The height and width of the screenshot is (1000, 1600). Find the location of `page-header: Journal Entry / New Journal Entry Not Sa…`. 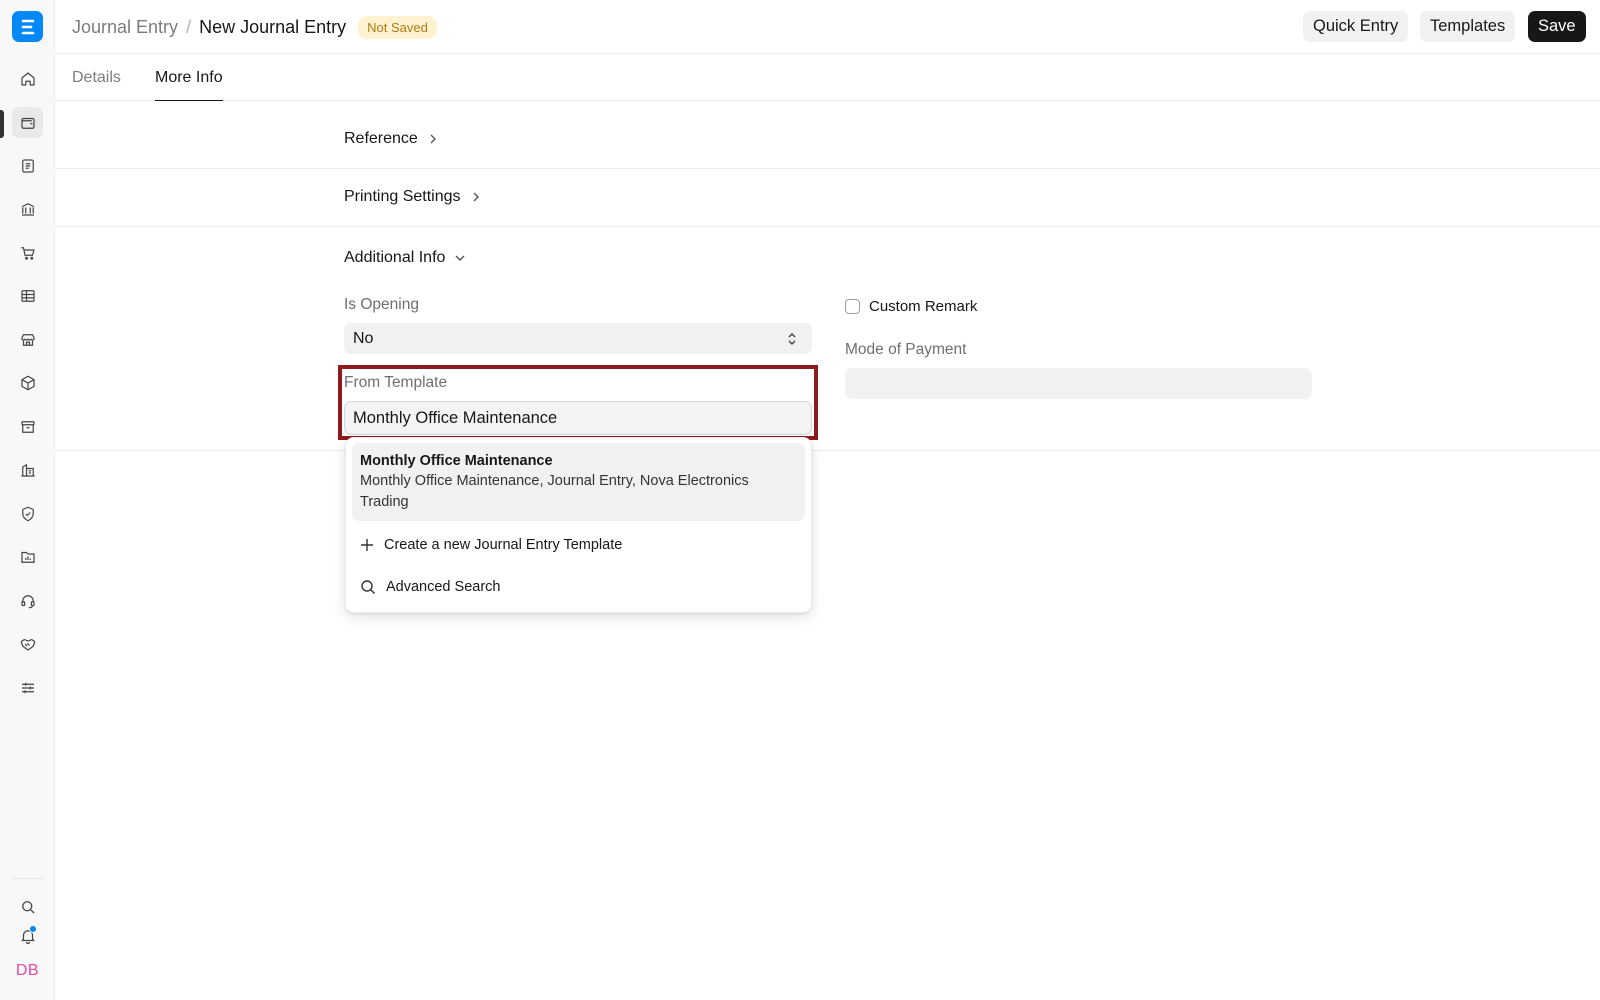

page-header: Journal Entry / New Journal Entry Not Sa… is located at coordinates (827, 27).